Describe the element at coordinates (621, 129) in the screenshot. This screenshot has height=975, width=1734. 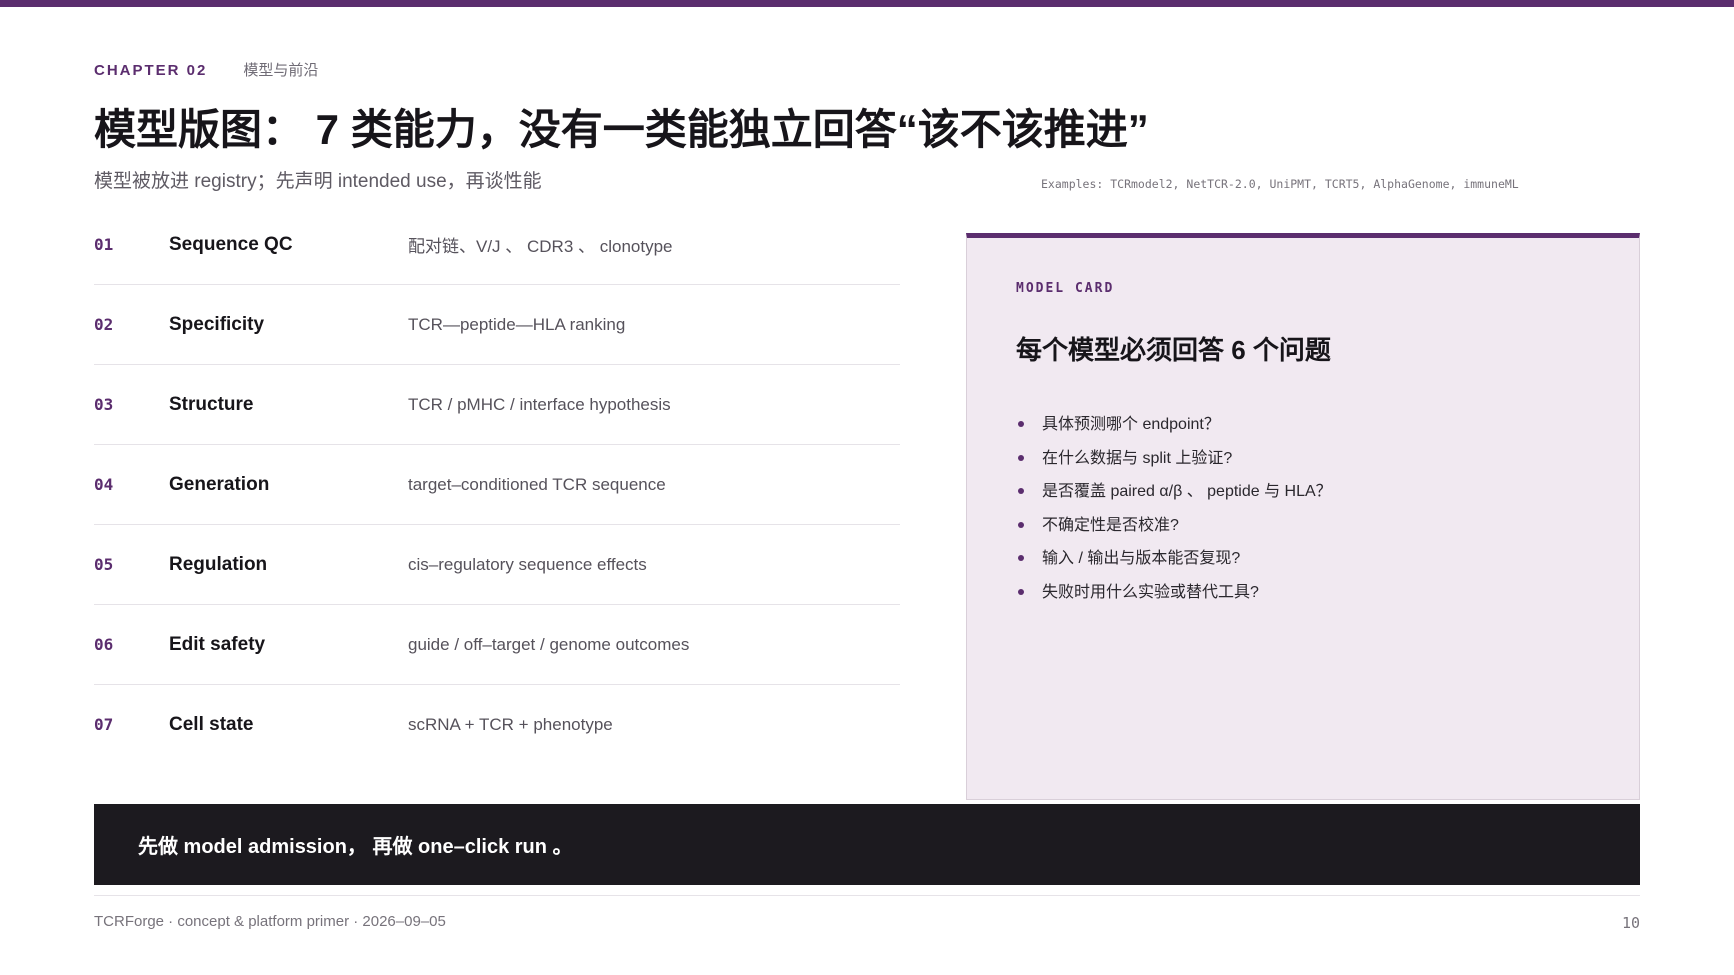
I see `slide-title: 模型版图： 7 类能力，没有一类能独立回答“该不该推进”` at that location.